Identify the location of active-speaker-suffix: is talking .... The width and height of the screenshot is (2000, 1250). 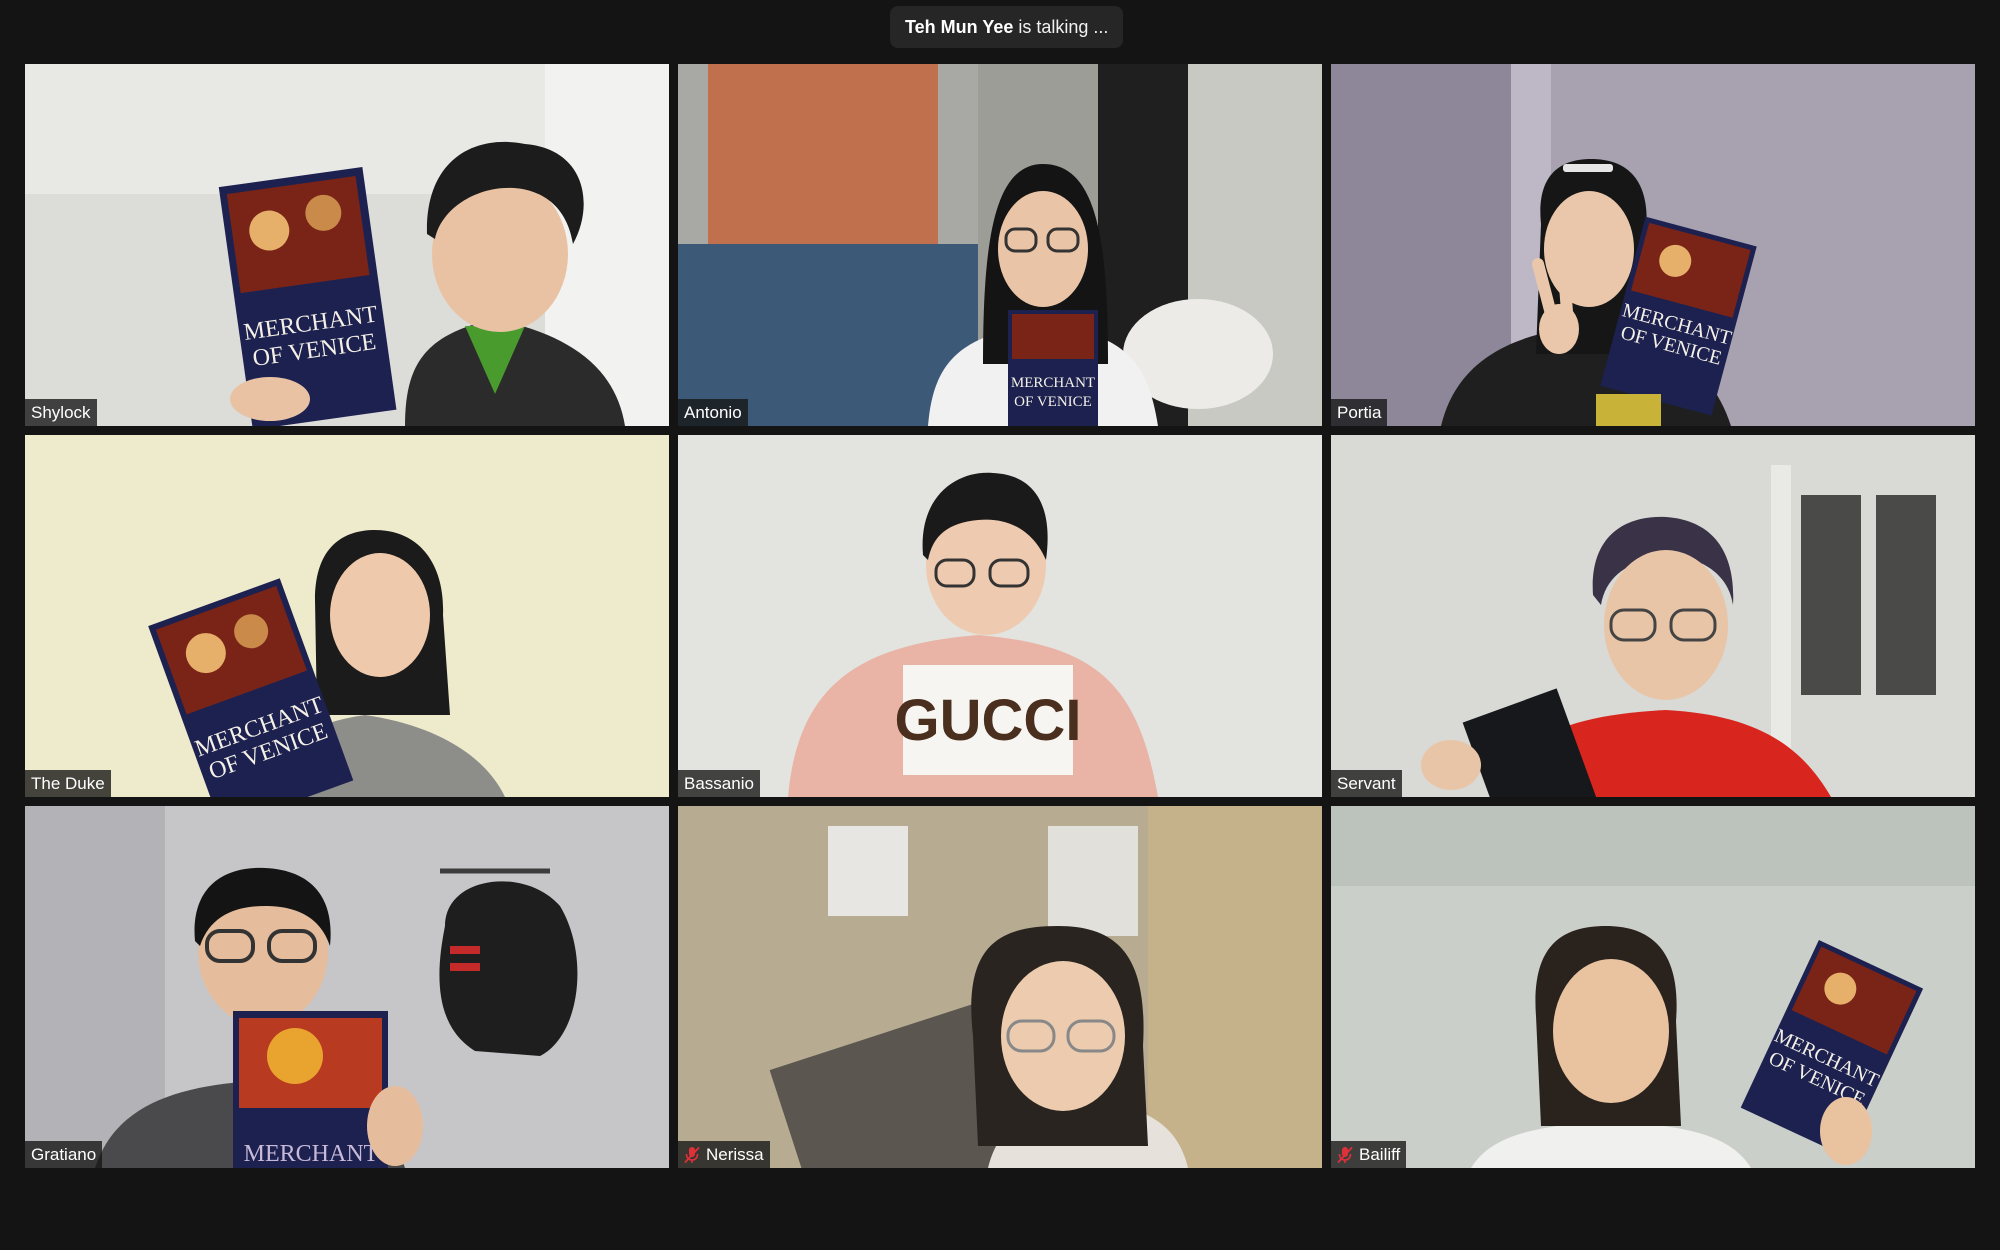
(1063, 26).